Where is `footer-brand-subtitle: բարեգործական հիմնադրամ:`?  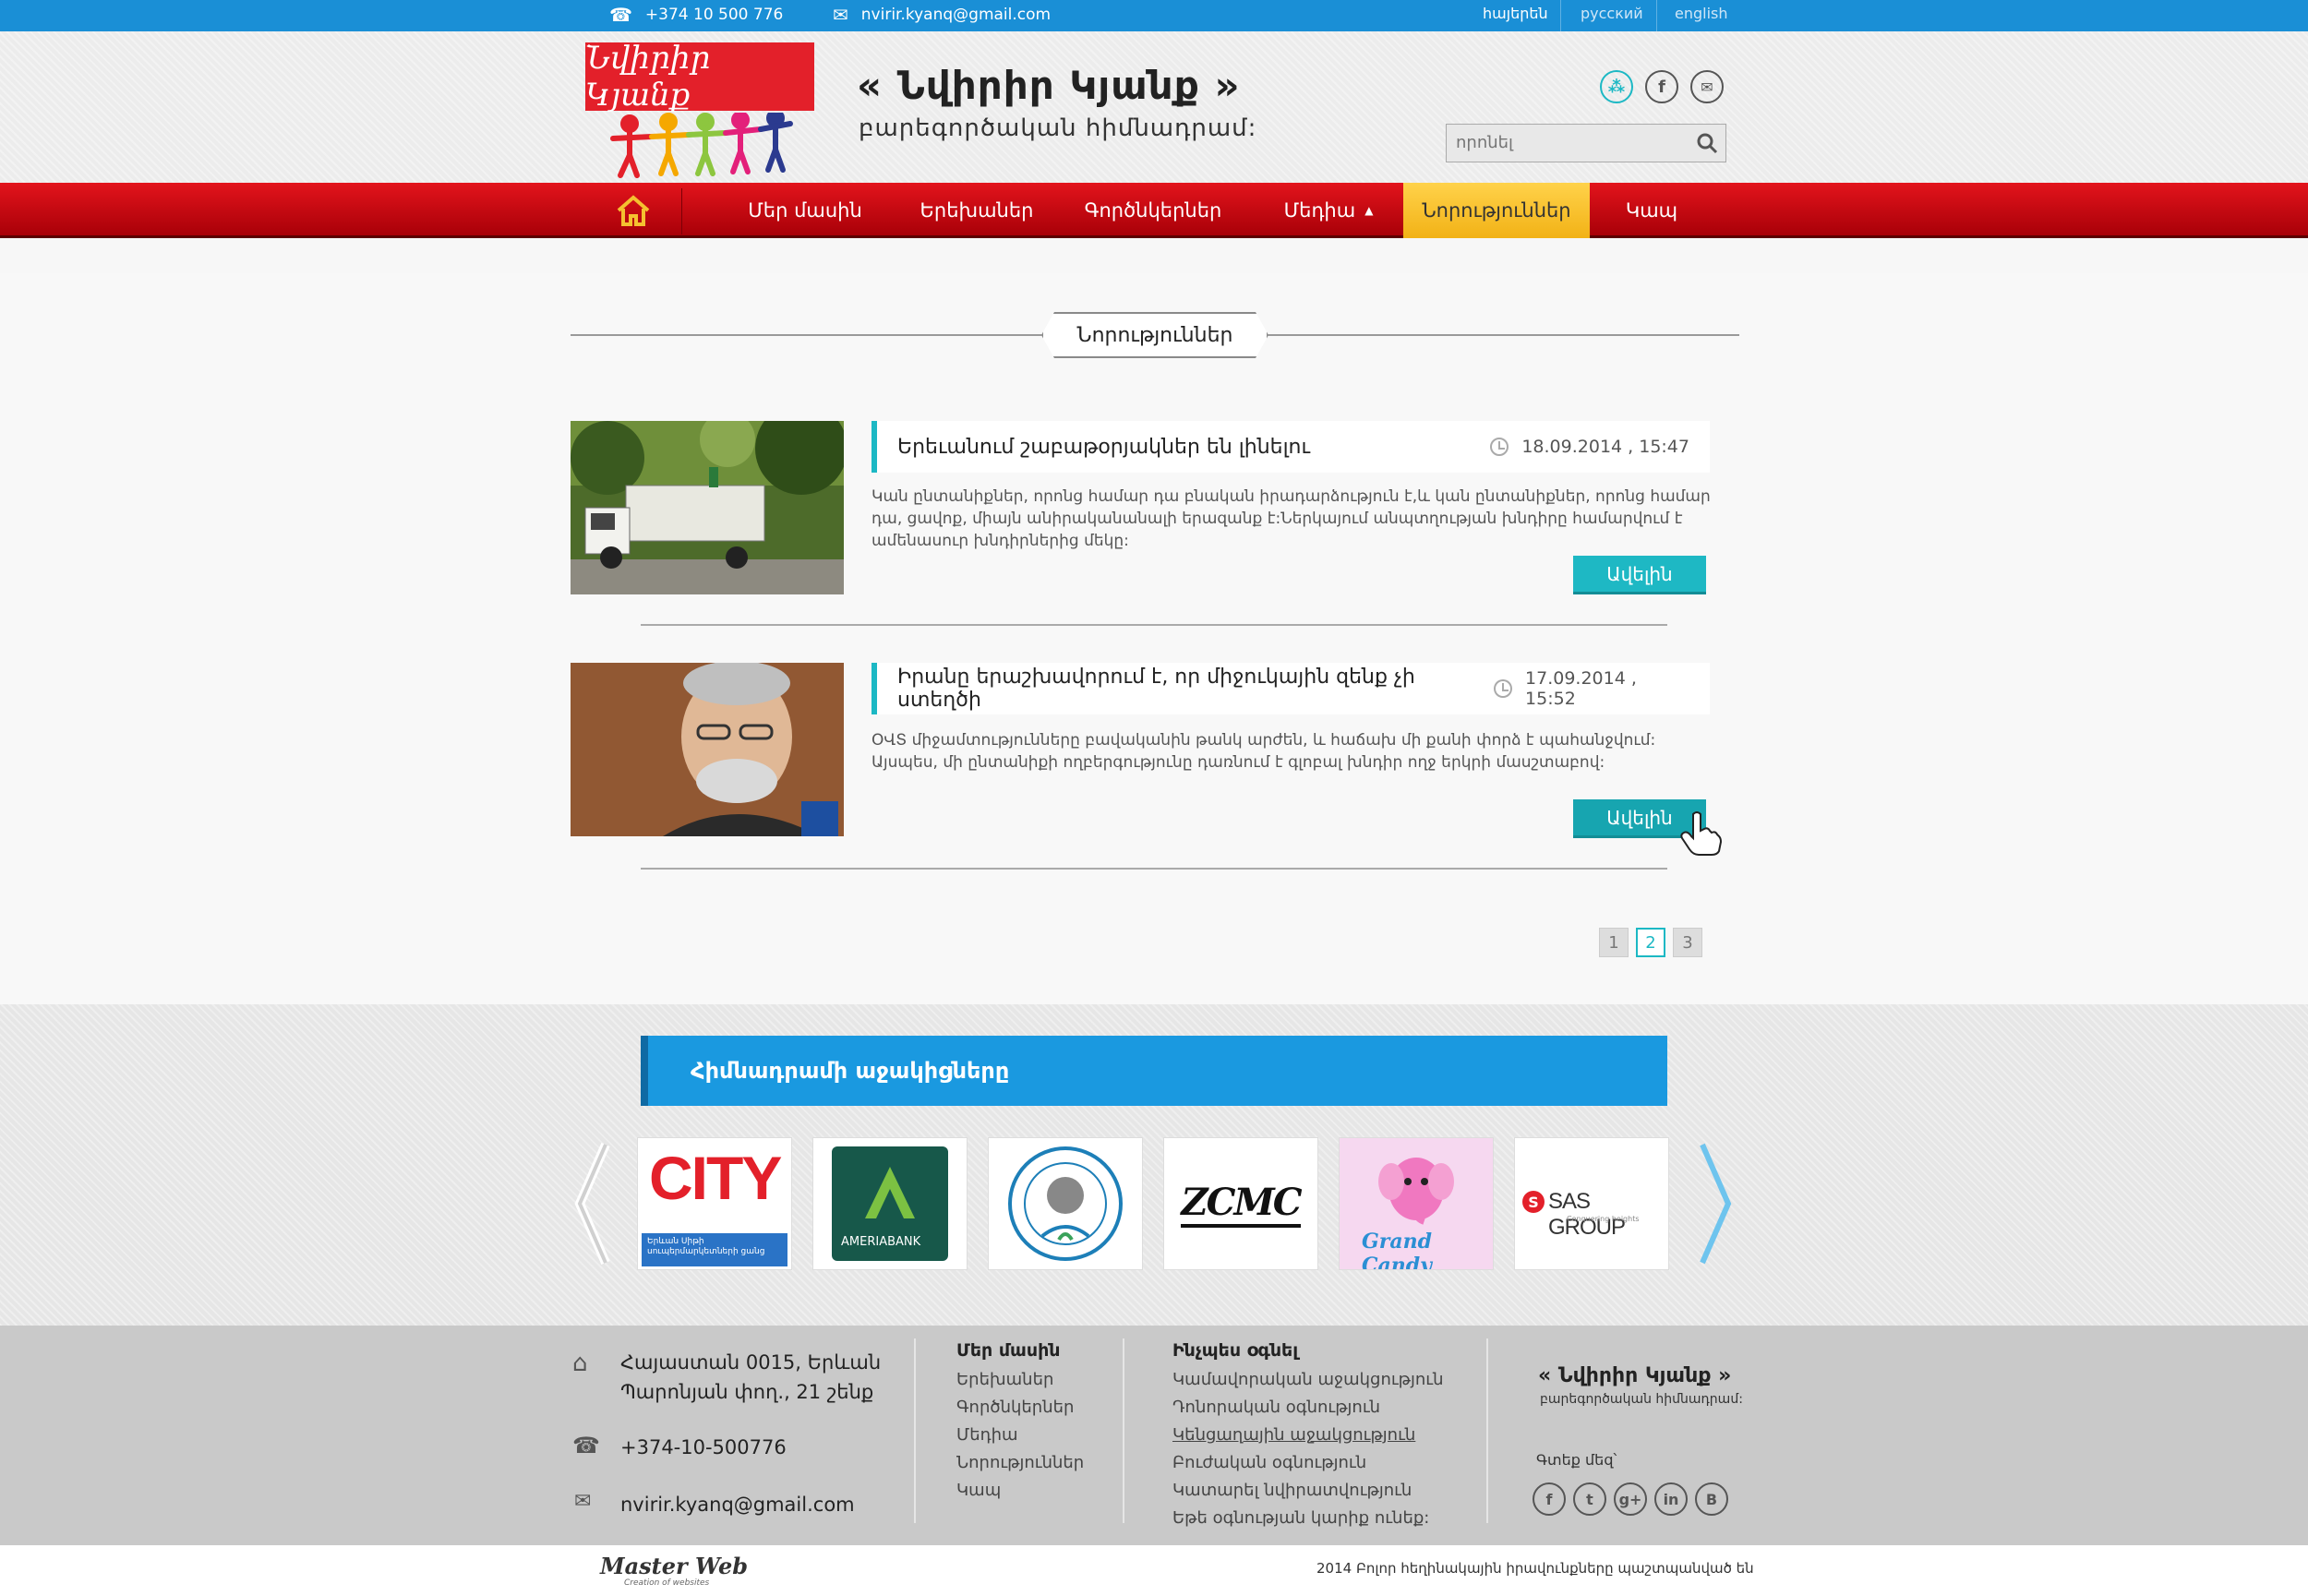
footer-brand-subtitle: բարեգործական հիմնադրամ: is located at coordinates (1641, 1399).